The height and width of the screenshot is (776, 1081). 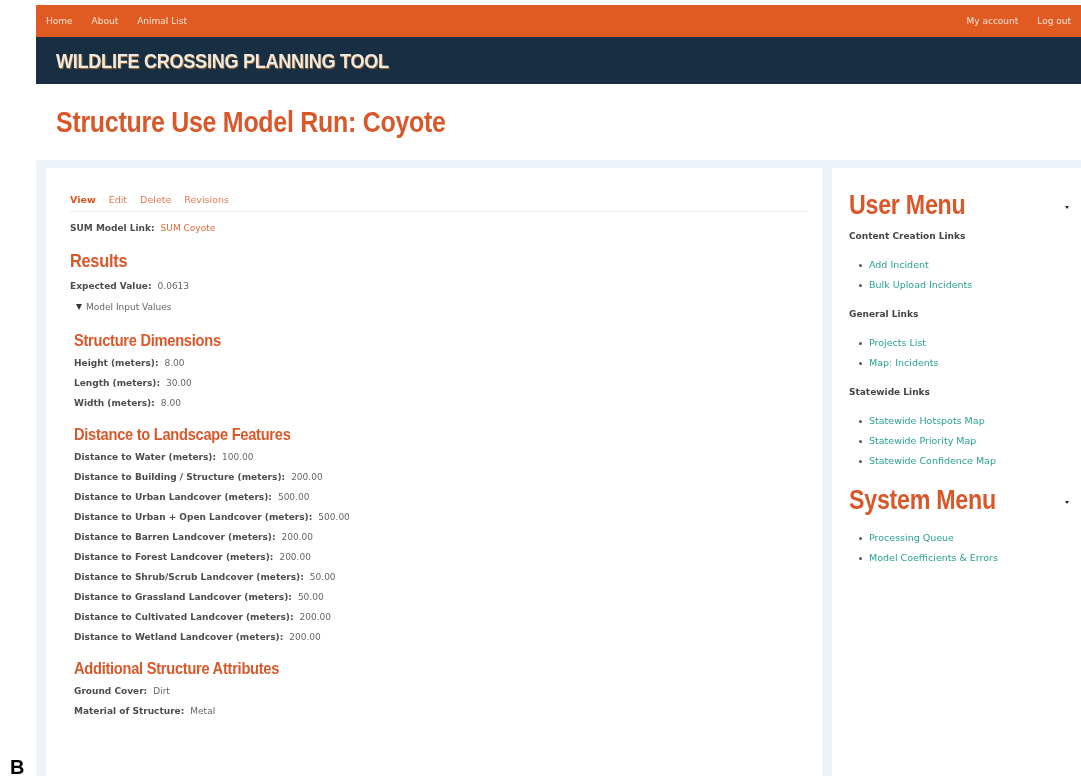 What do you see at coordinates (238, 457) in the screenshot?
I see `field-value: 100.00` at bounding box center [238, 457].